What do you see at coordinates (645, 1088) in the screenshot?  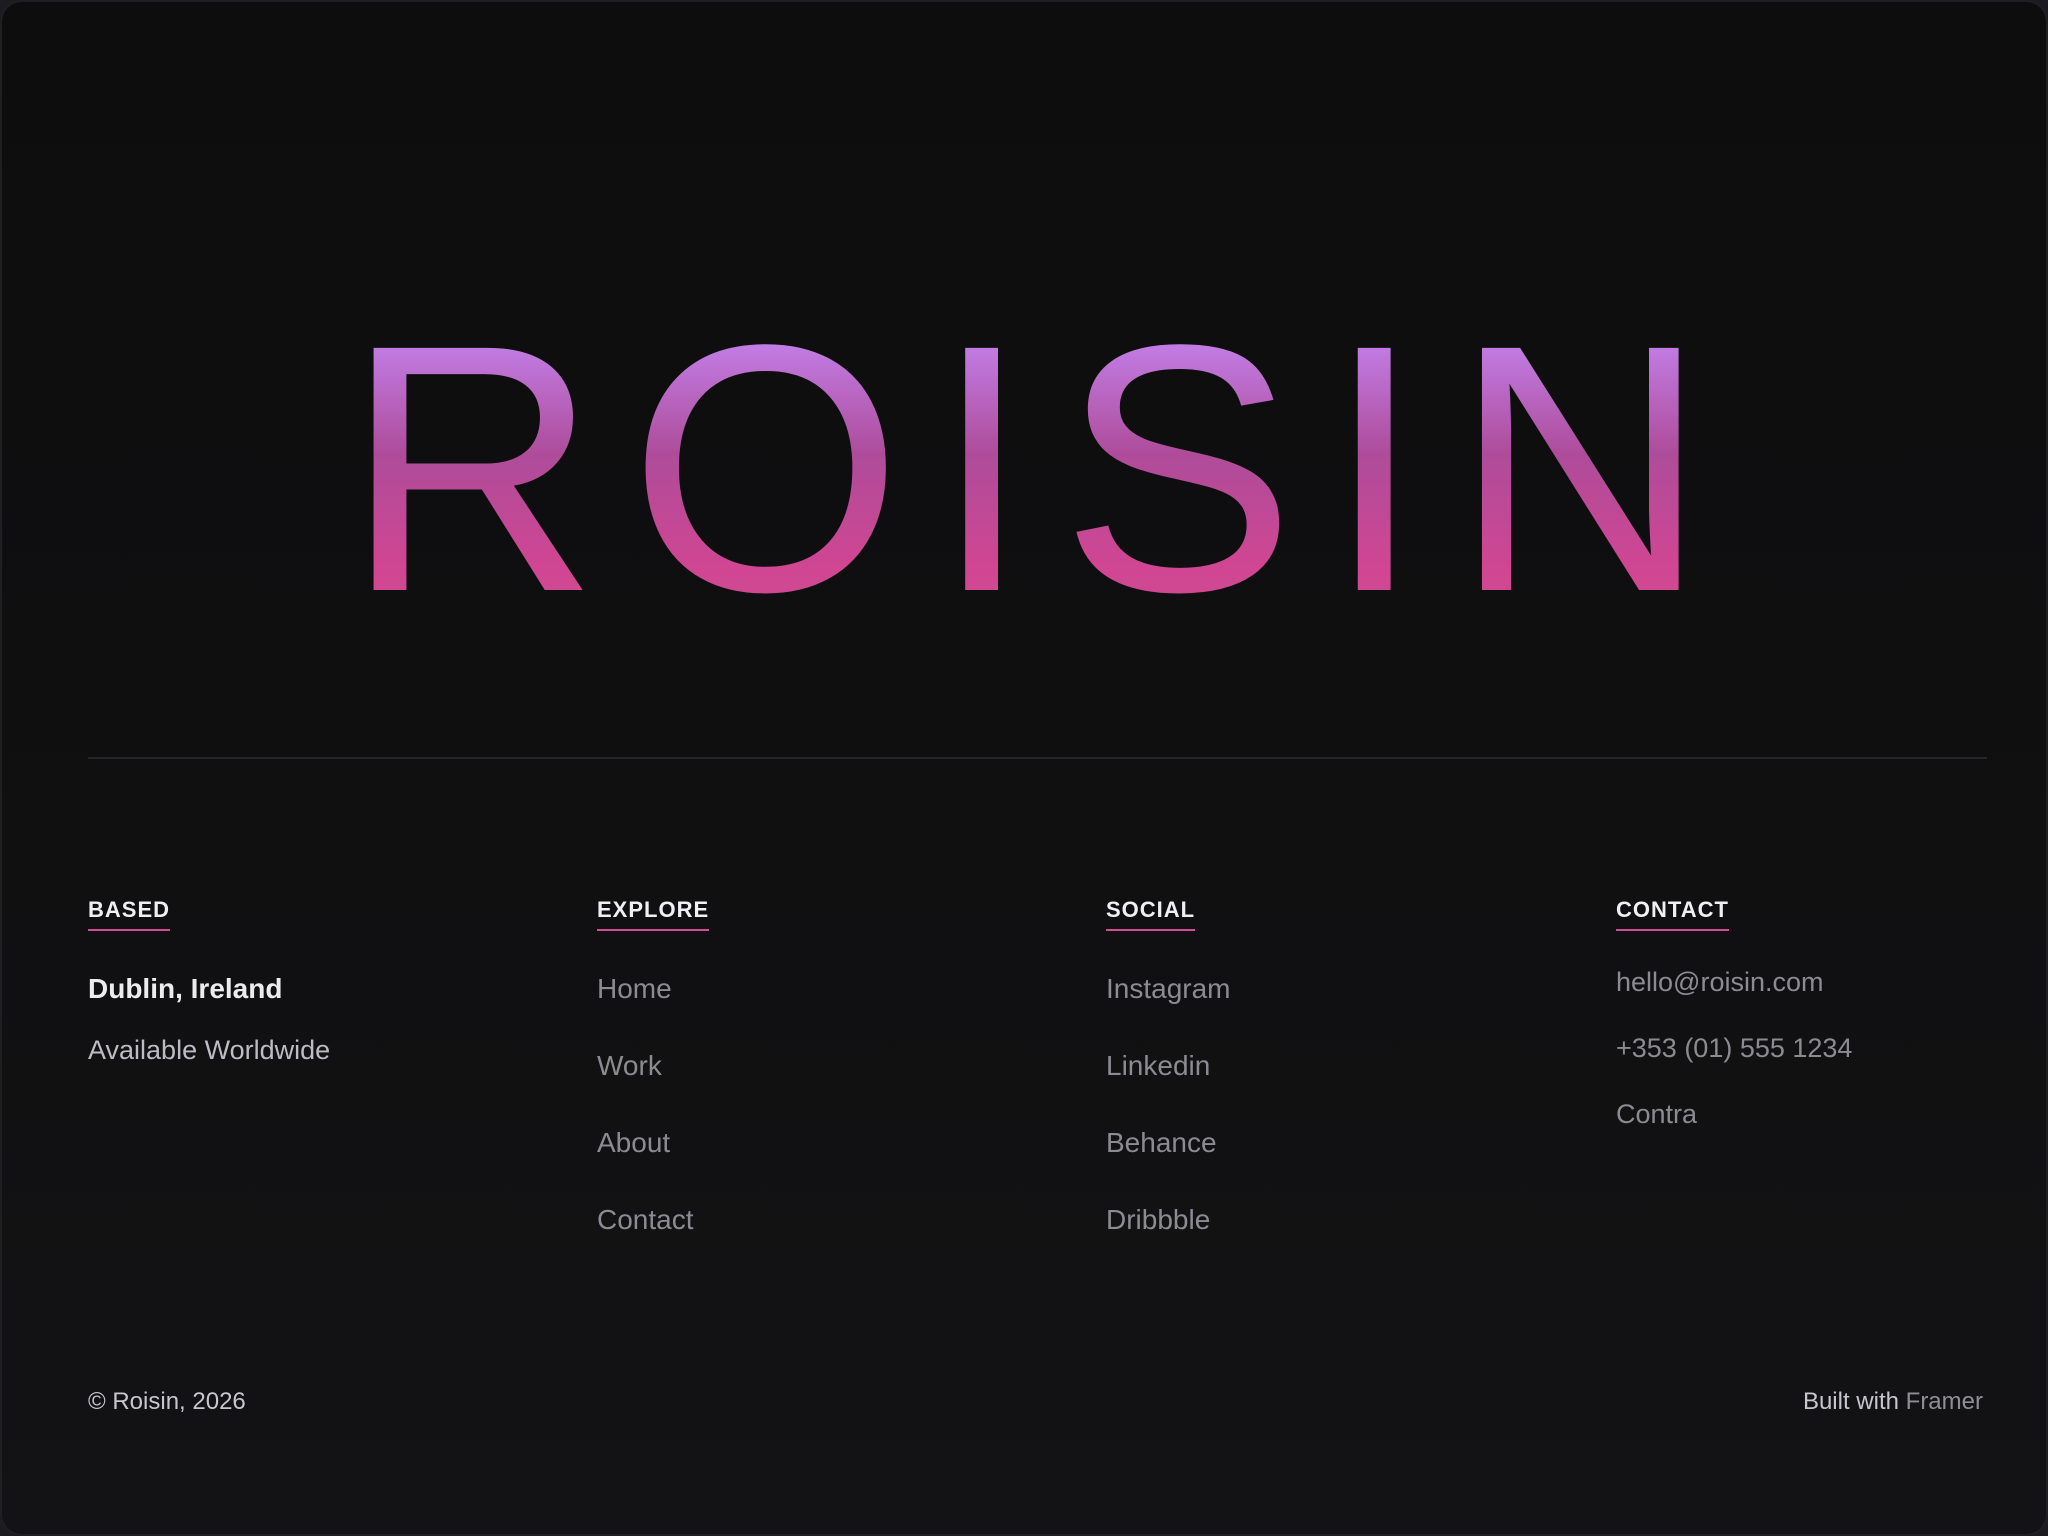 I see `explore-link-work: Work` at bounding box center [645, 1088].